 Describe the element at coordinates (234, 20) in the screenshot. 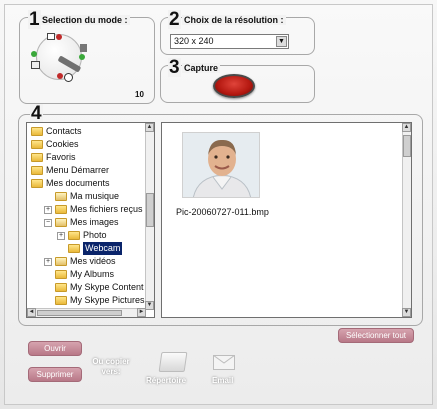

I see `resolution-group-title: Choix de la résolution :` at that location.